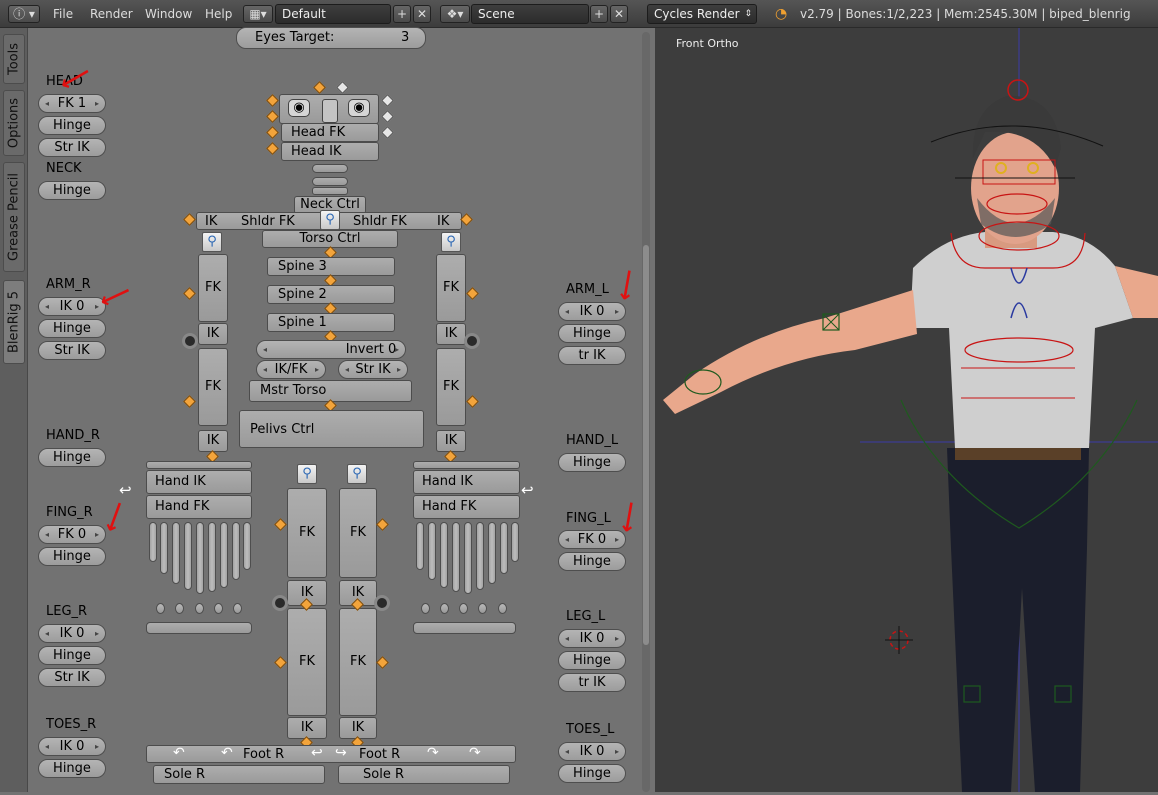  Describe the element at coordinates (14, 217) in the screenshot. I see `tab-grease-pencil: Grease Pencil` at that location.